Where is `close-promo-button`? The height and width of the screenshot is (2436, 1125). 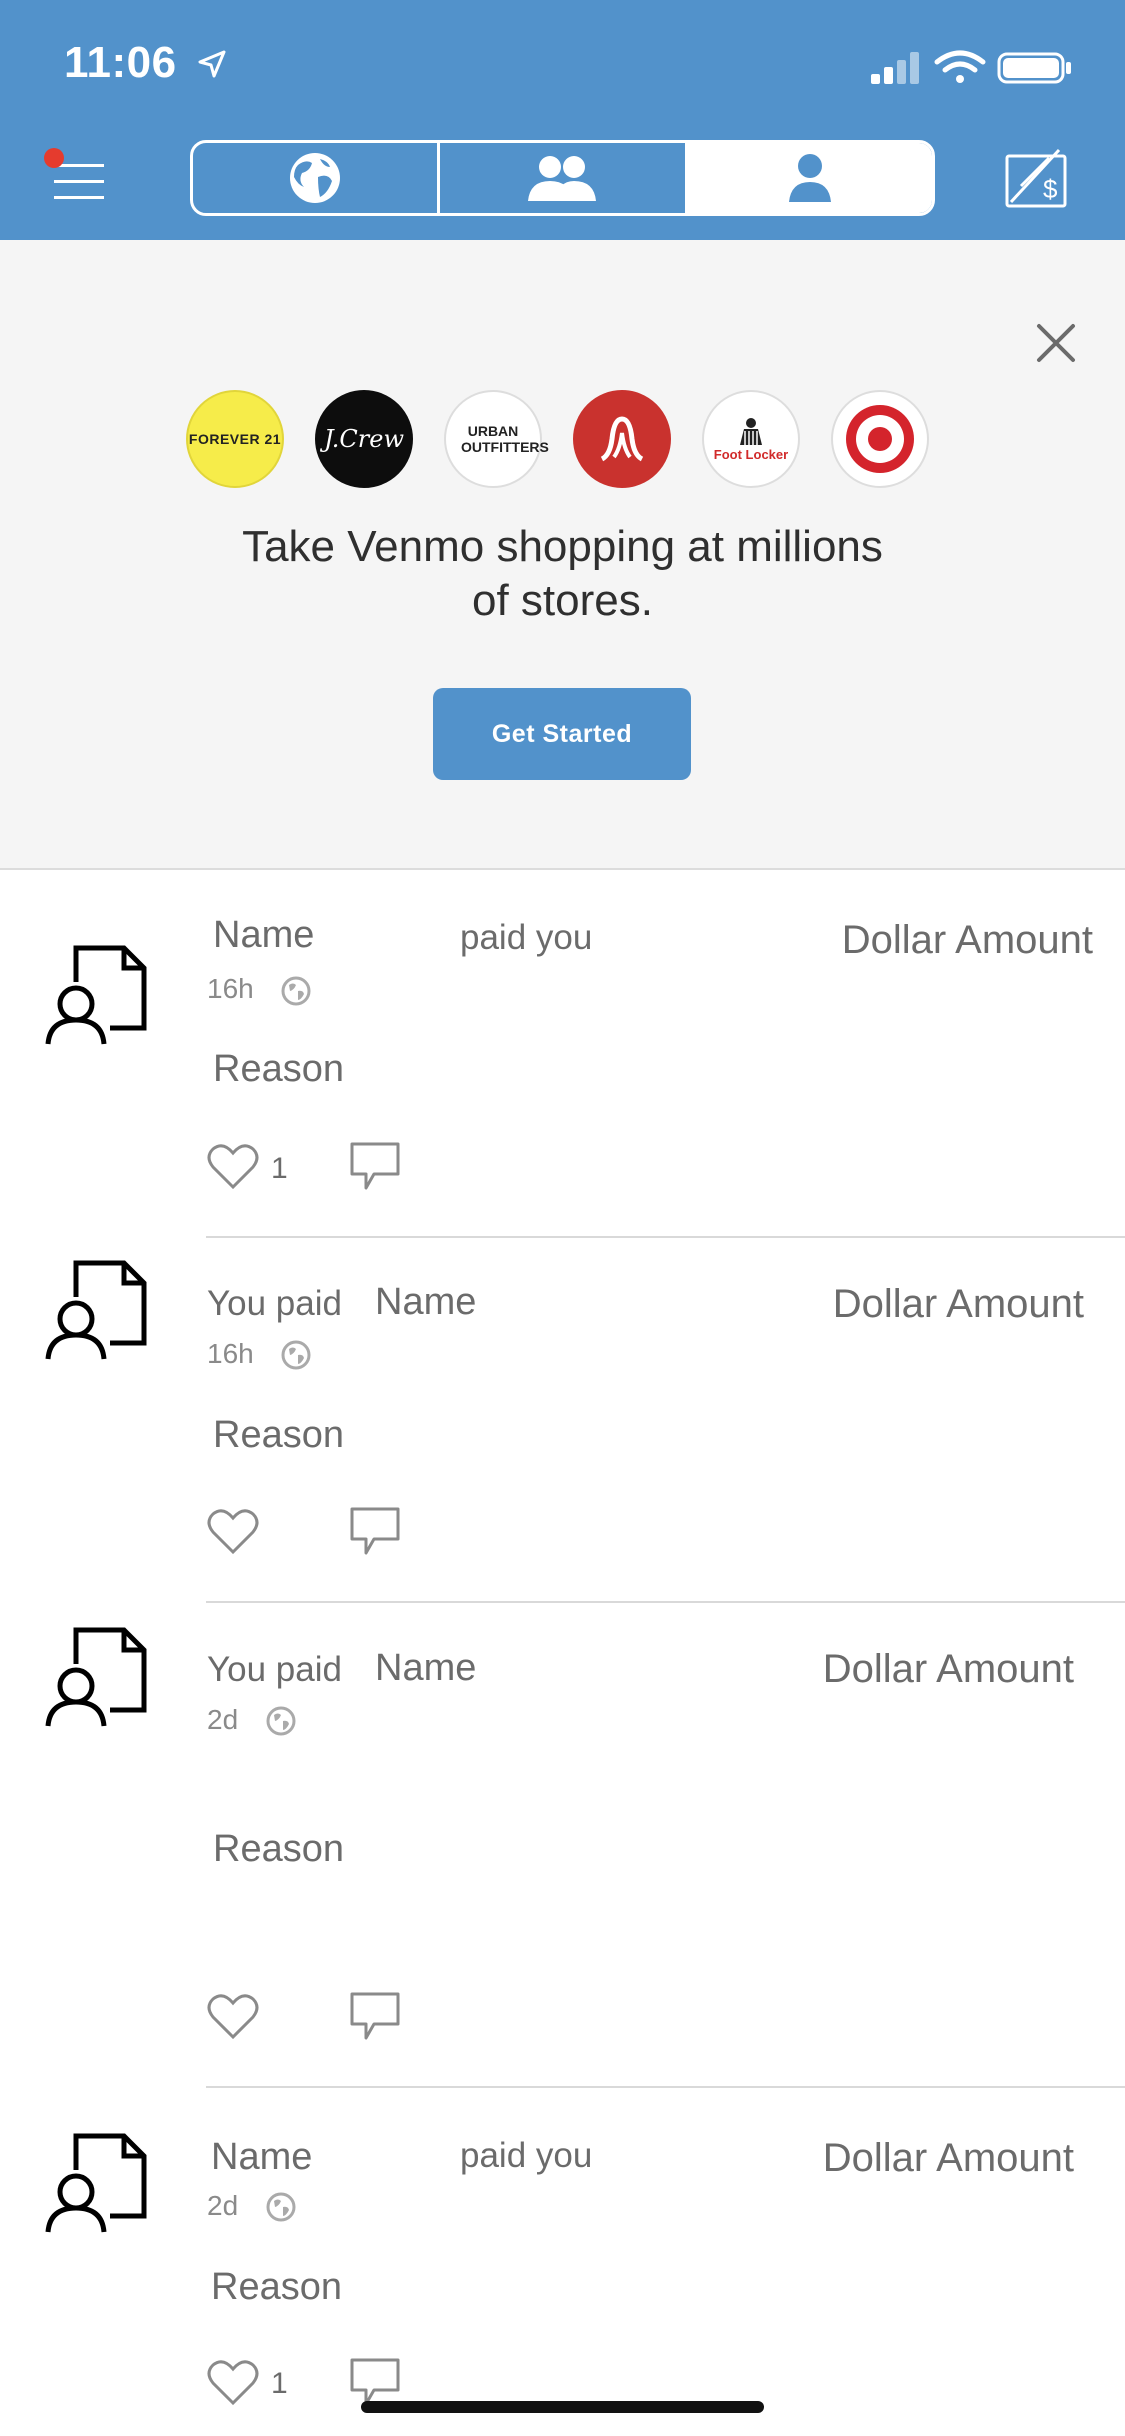 close-promo-button is located at coordinates (1056, 343).